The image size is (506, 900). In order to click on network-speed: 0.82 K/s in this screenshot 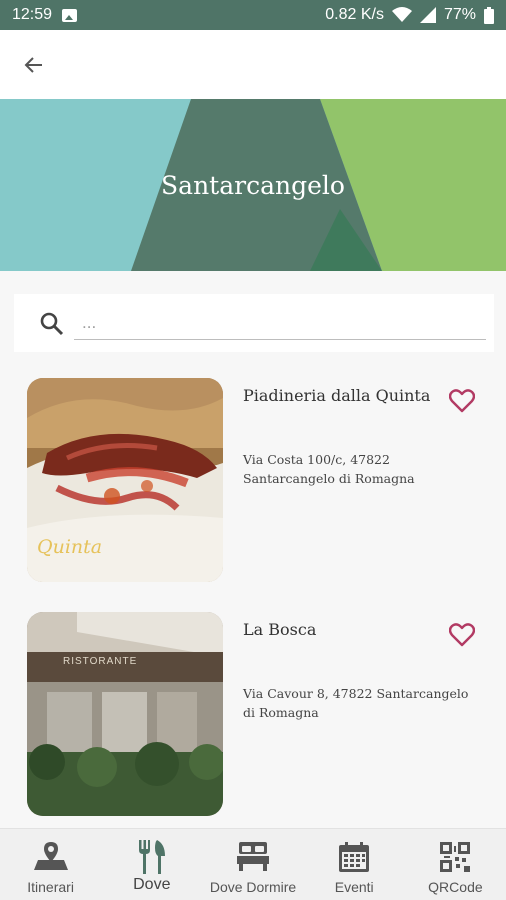, I will do `click(354, 14)`.